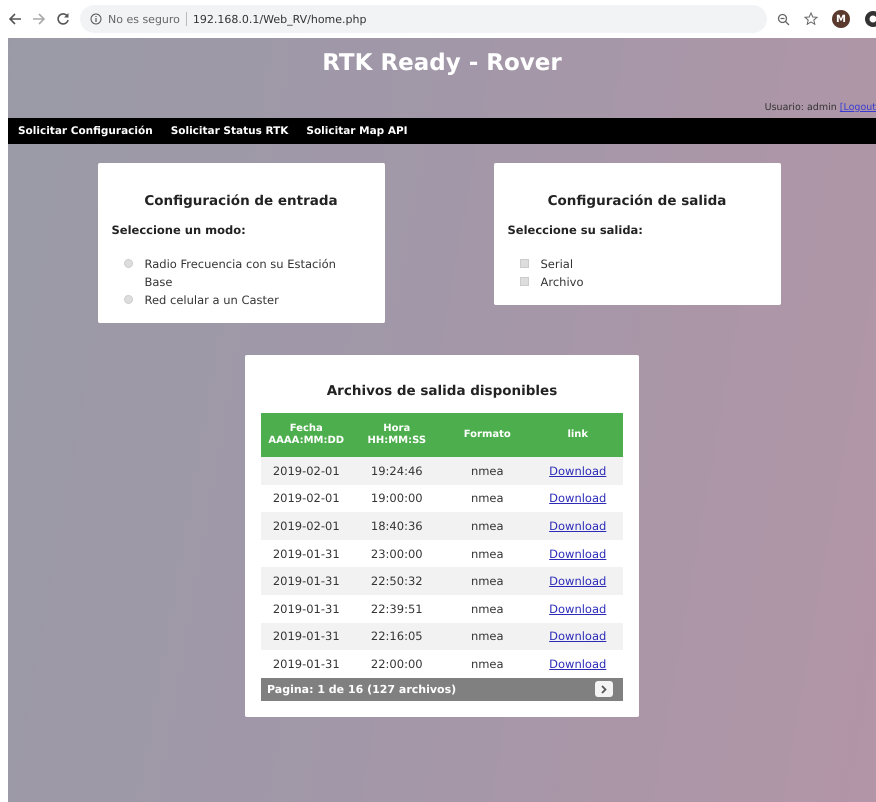  Describe the element at coordinates (306, 435) in the screenshot. I see `column-header: Fecha AAAA:MM:DD` at that location.